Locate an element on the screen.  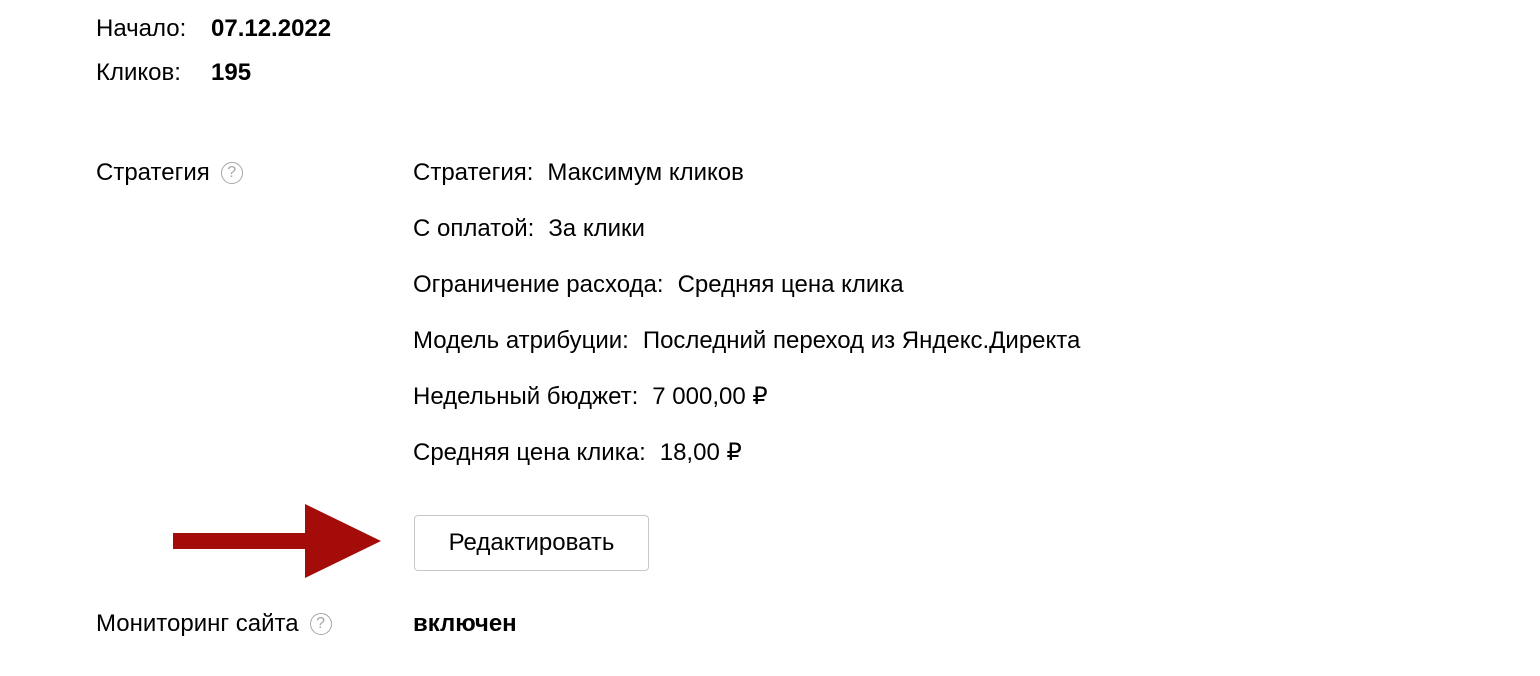
row-value: Максимум кликов is located at coordinates (645, 172).